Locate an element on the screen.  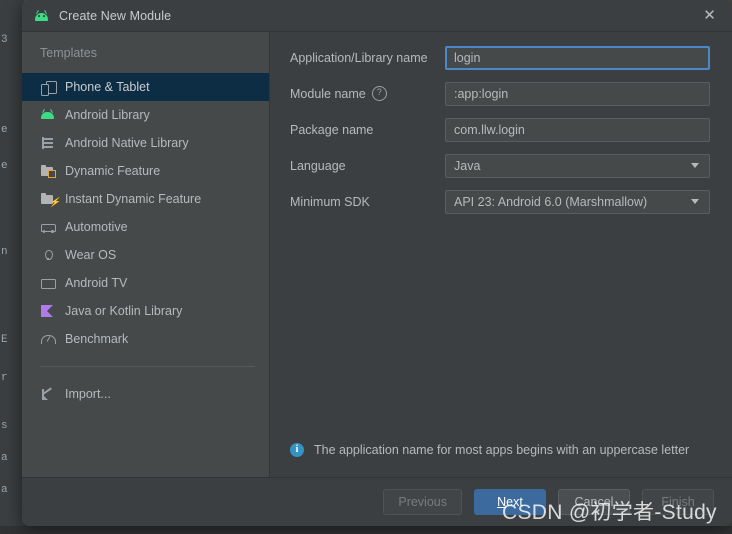
sidebar-item-label: Instant Dynamic Feature is located at coordinates (133, 199).